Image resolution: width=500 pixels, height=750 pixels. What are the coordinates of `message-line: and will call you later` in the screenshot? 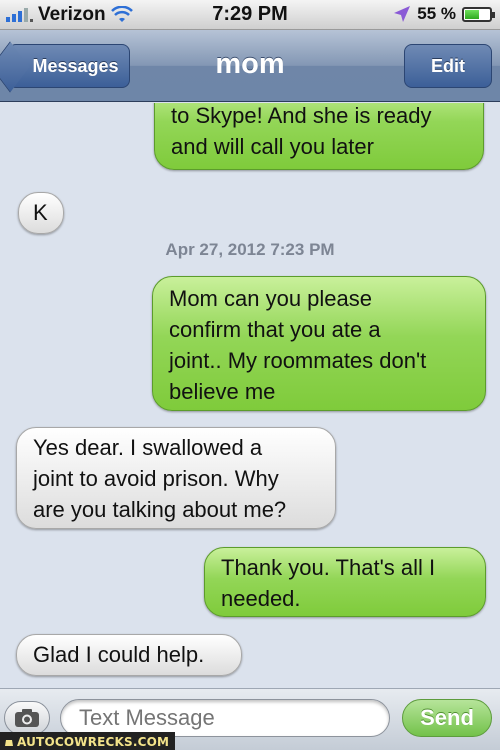 It's located at (272, 146).